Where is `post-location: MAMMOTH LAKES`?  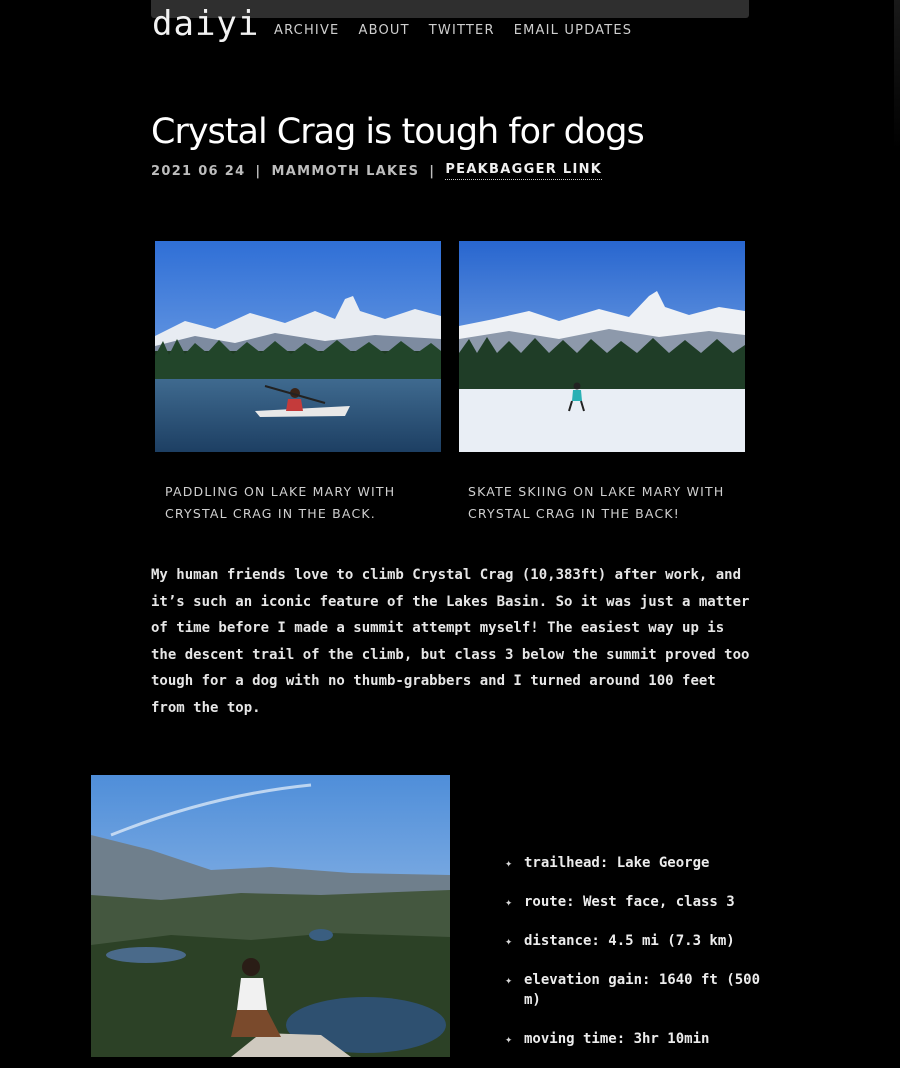
post-location: MAMMOTH LAKES is located at coordinates (345, 171).